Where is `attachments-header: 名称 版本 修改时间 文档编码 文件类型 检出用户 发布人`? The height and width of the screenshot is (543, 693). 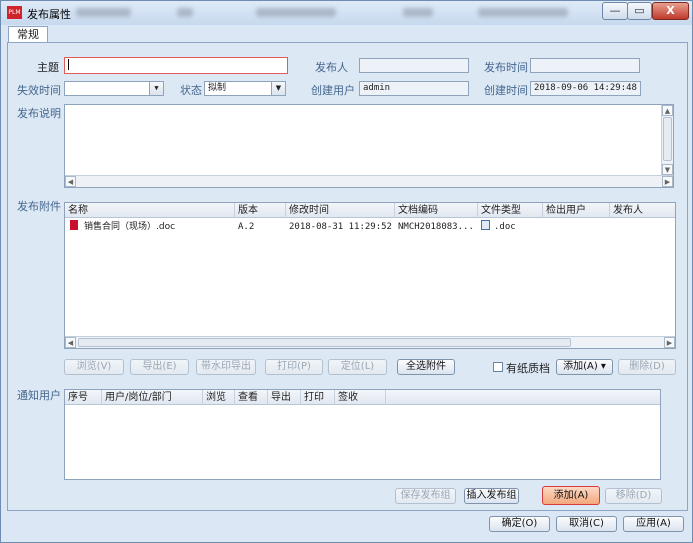 attachments-header: 名称 版本 修改时间 文档编码 文件类型 检出用户 发布人 is located at coordinates (370, 210).